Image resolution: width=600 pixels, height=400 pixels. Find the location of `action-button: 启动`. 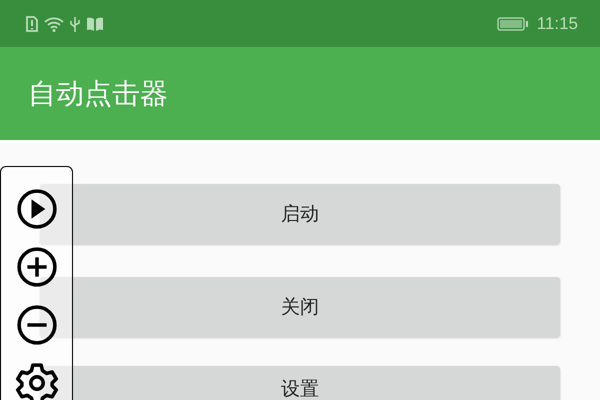

action-button: 启动 is located at coordinates (300, 214).